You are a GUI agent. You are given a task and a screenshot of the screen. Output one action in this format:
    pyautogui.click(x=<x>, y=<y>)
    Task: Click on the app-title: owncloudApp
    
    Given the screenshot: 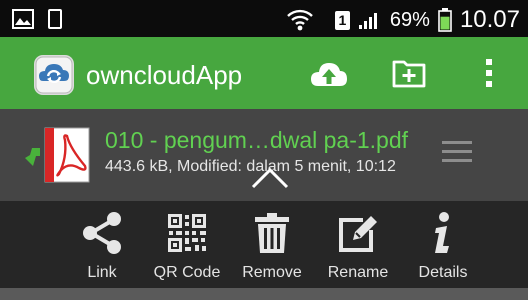 What is the action you would take?
    pyautogui.click(x=164, y=75)
    